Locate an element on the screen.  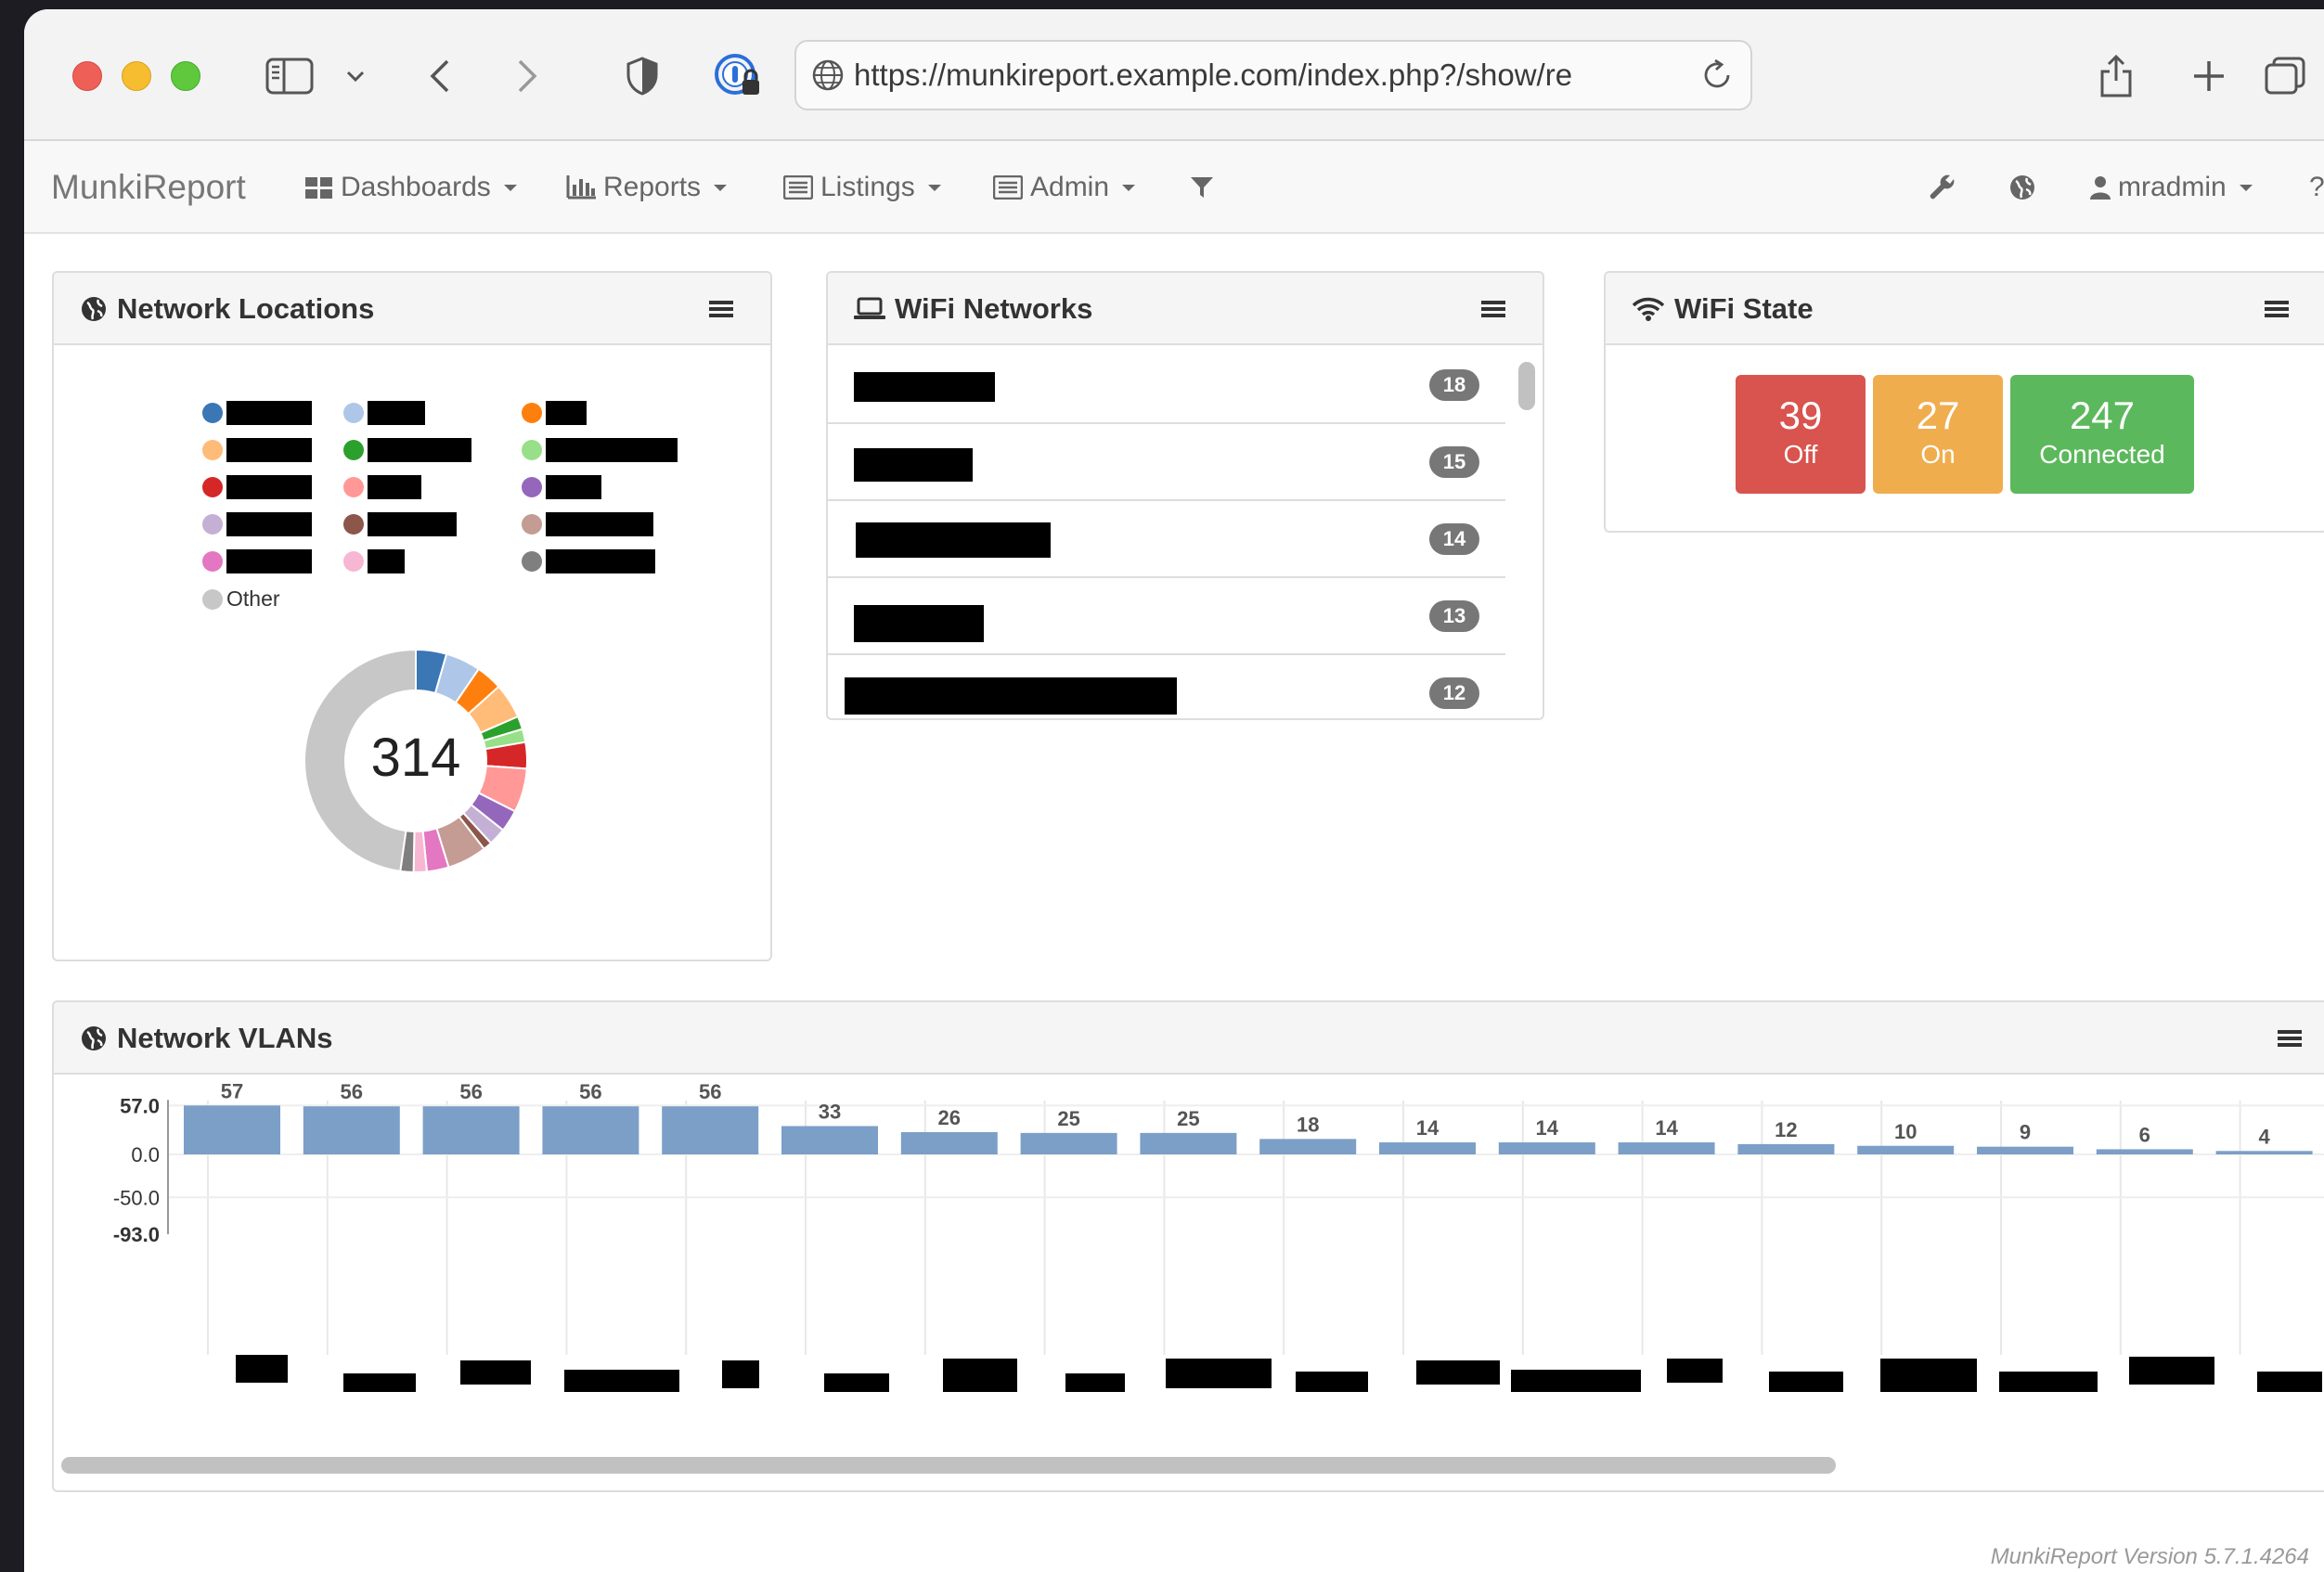
wifi-state-connected-button: 247 Connected is located at coordinates (2102, 435).